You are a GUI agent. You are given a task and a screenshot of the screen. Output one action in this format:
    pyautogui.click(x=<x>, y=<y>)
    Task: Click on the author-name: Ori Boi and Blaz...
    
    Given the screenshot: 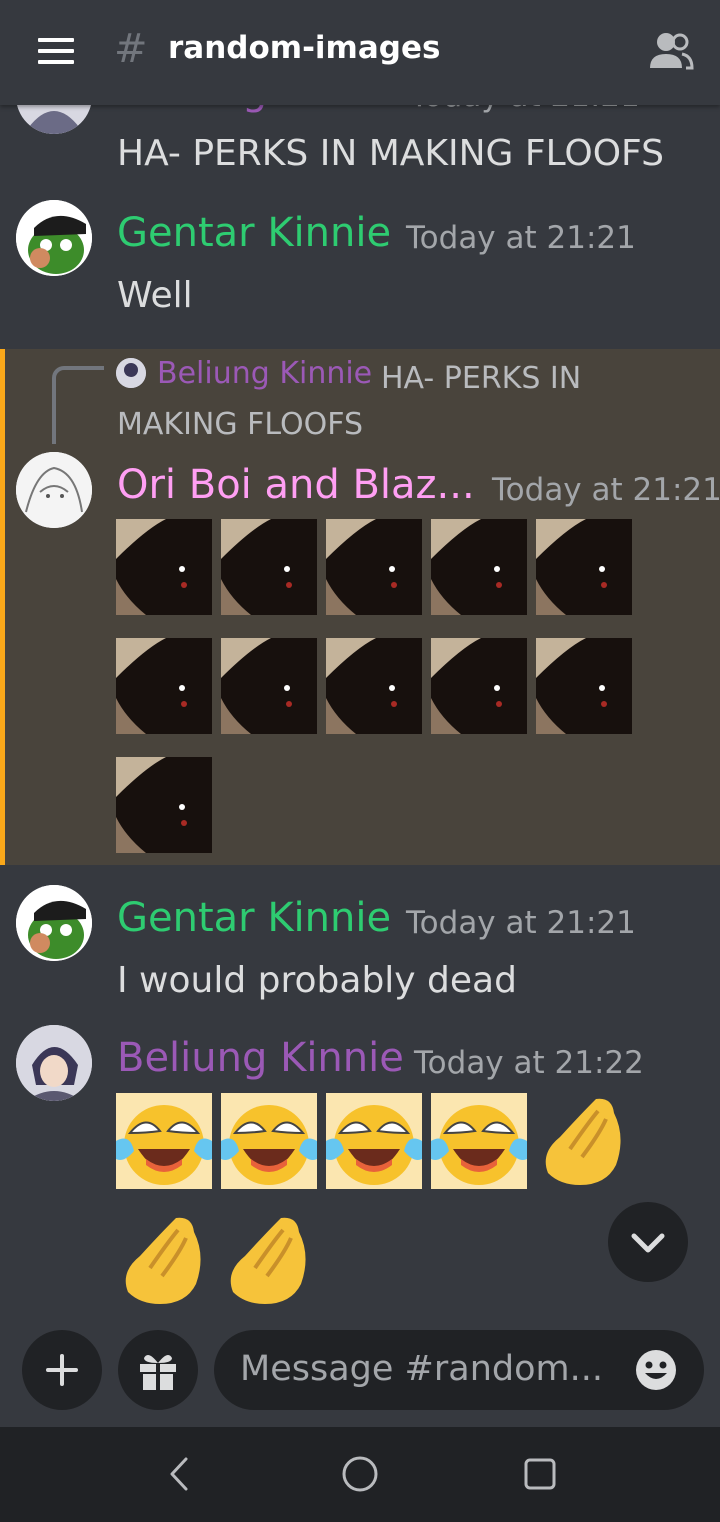 What is the action you would take?
    pyautogui.click(x=296, y=485)
    